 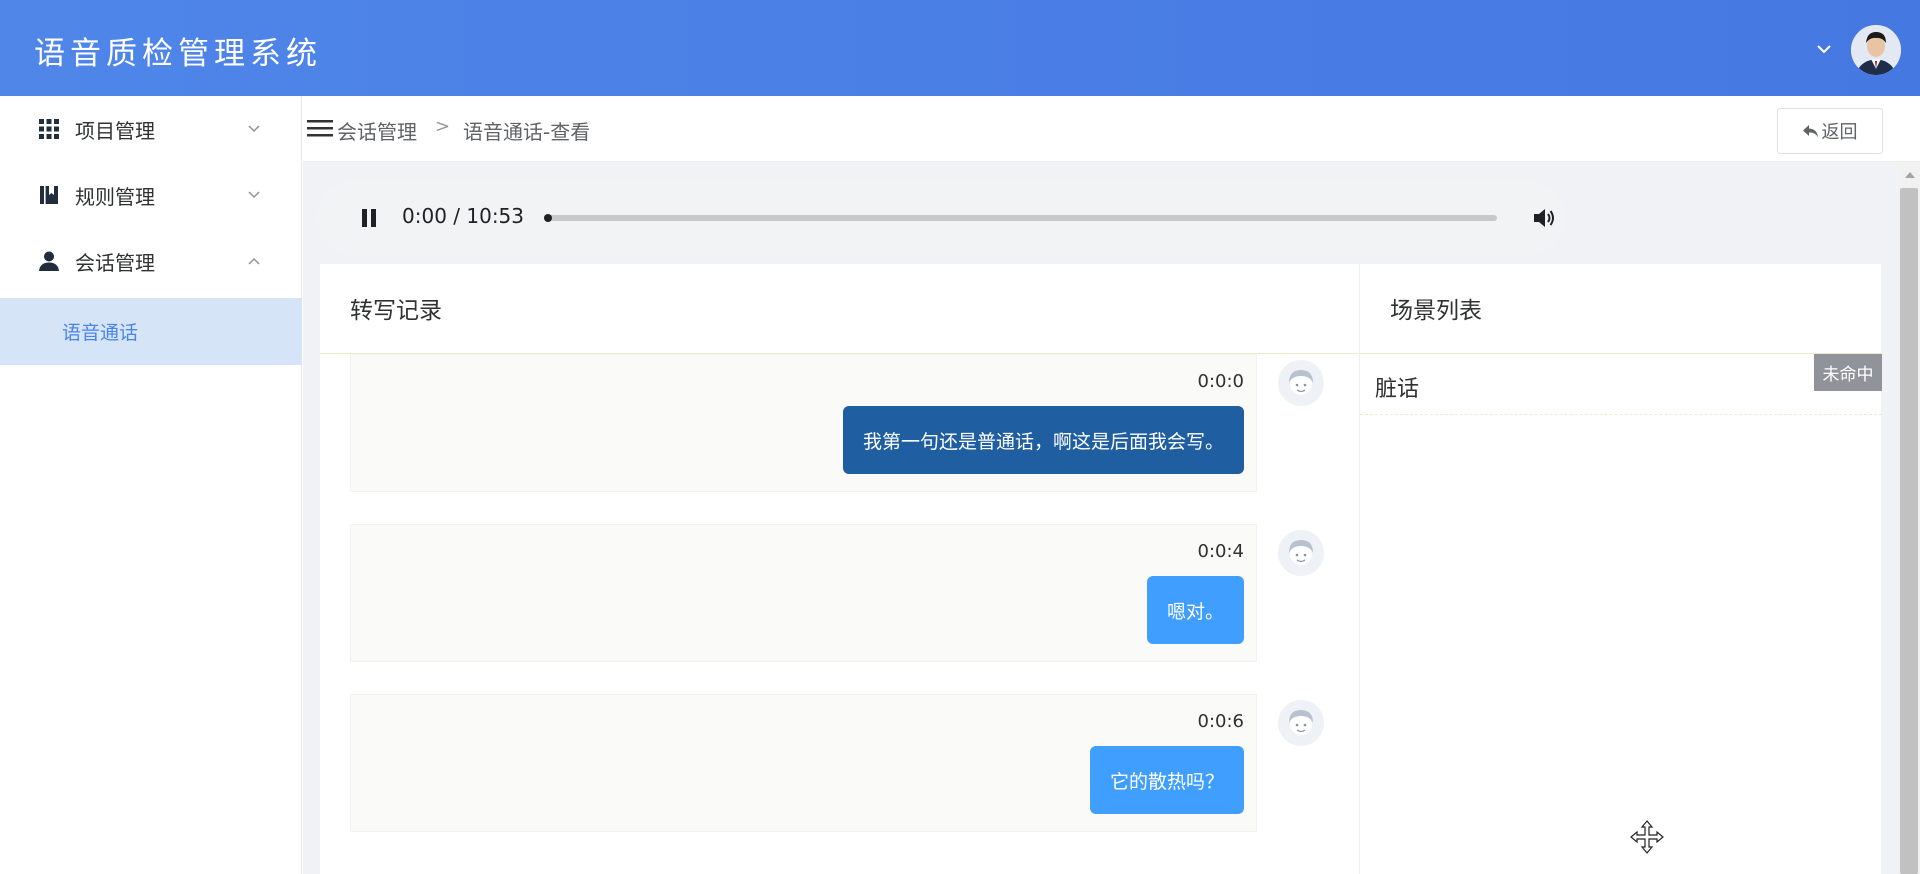 I want to click on user-avatar, so click(x=1876, y=50).